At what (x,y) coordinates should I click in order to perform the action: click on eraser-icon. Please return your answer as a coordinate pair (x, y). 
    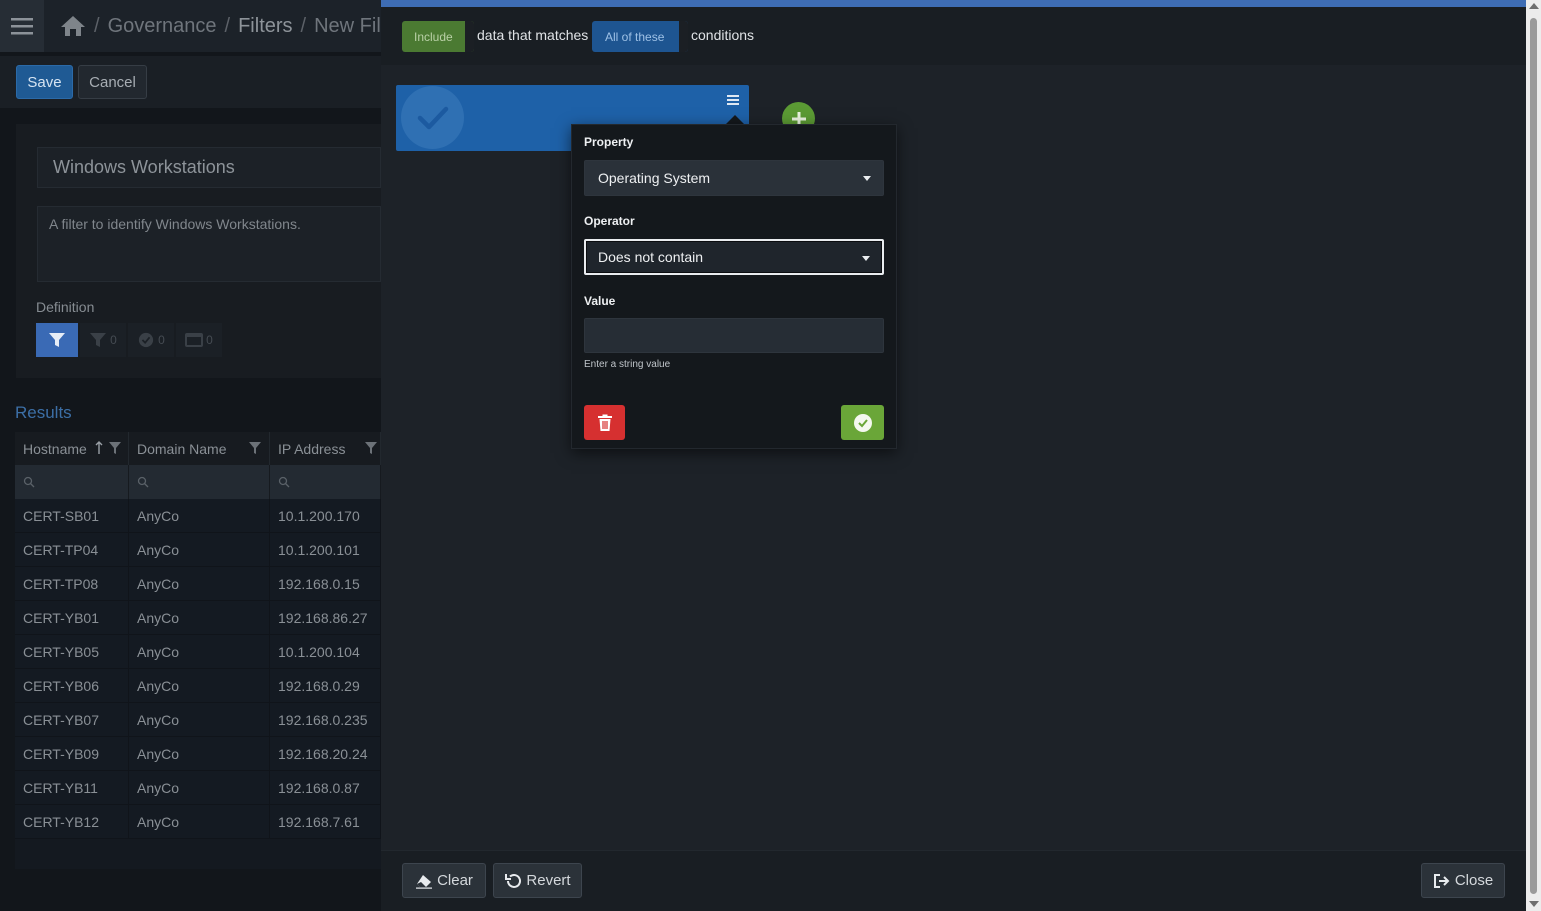
    Looking at the image, I should click on (424, 881).